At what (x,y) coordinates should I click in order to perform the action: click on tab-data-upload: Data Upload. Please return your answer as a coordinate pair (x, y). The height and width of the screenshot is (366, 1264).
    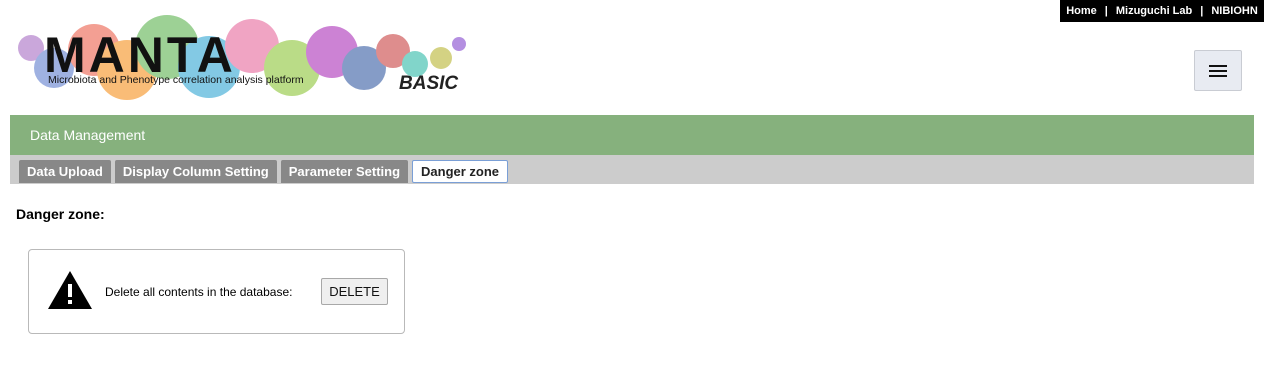
    Looking at the image, I should click on (65, 171).